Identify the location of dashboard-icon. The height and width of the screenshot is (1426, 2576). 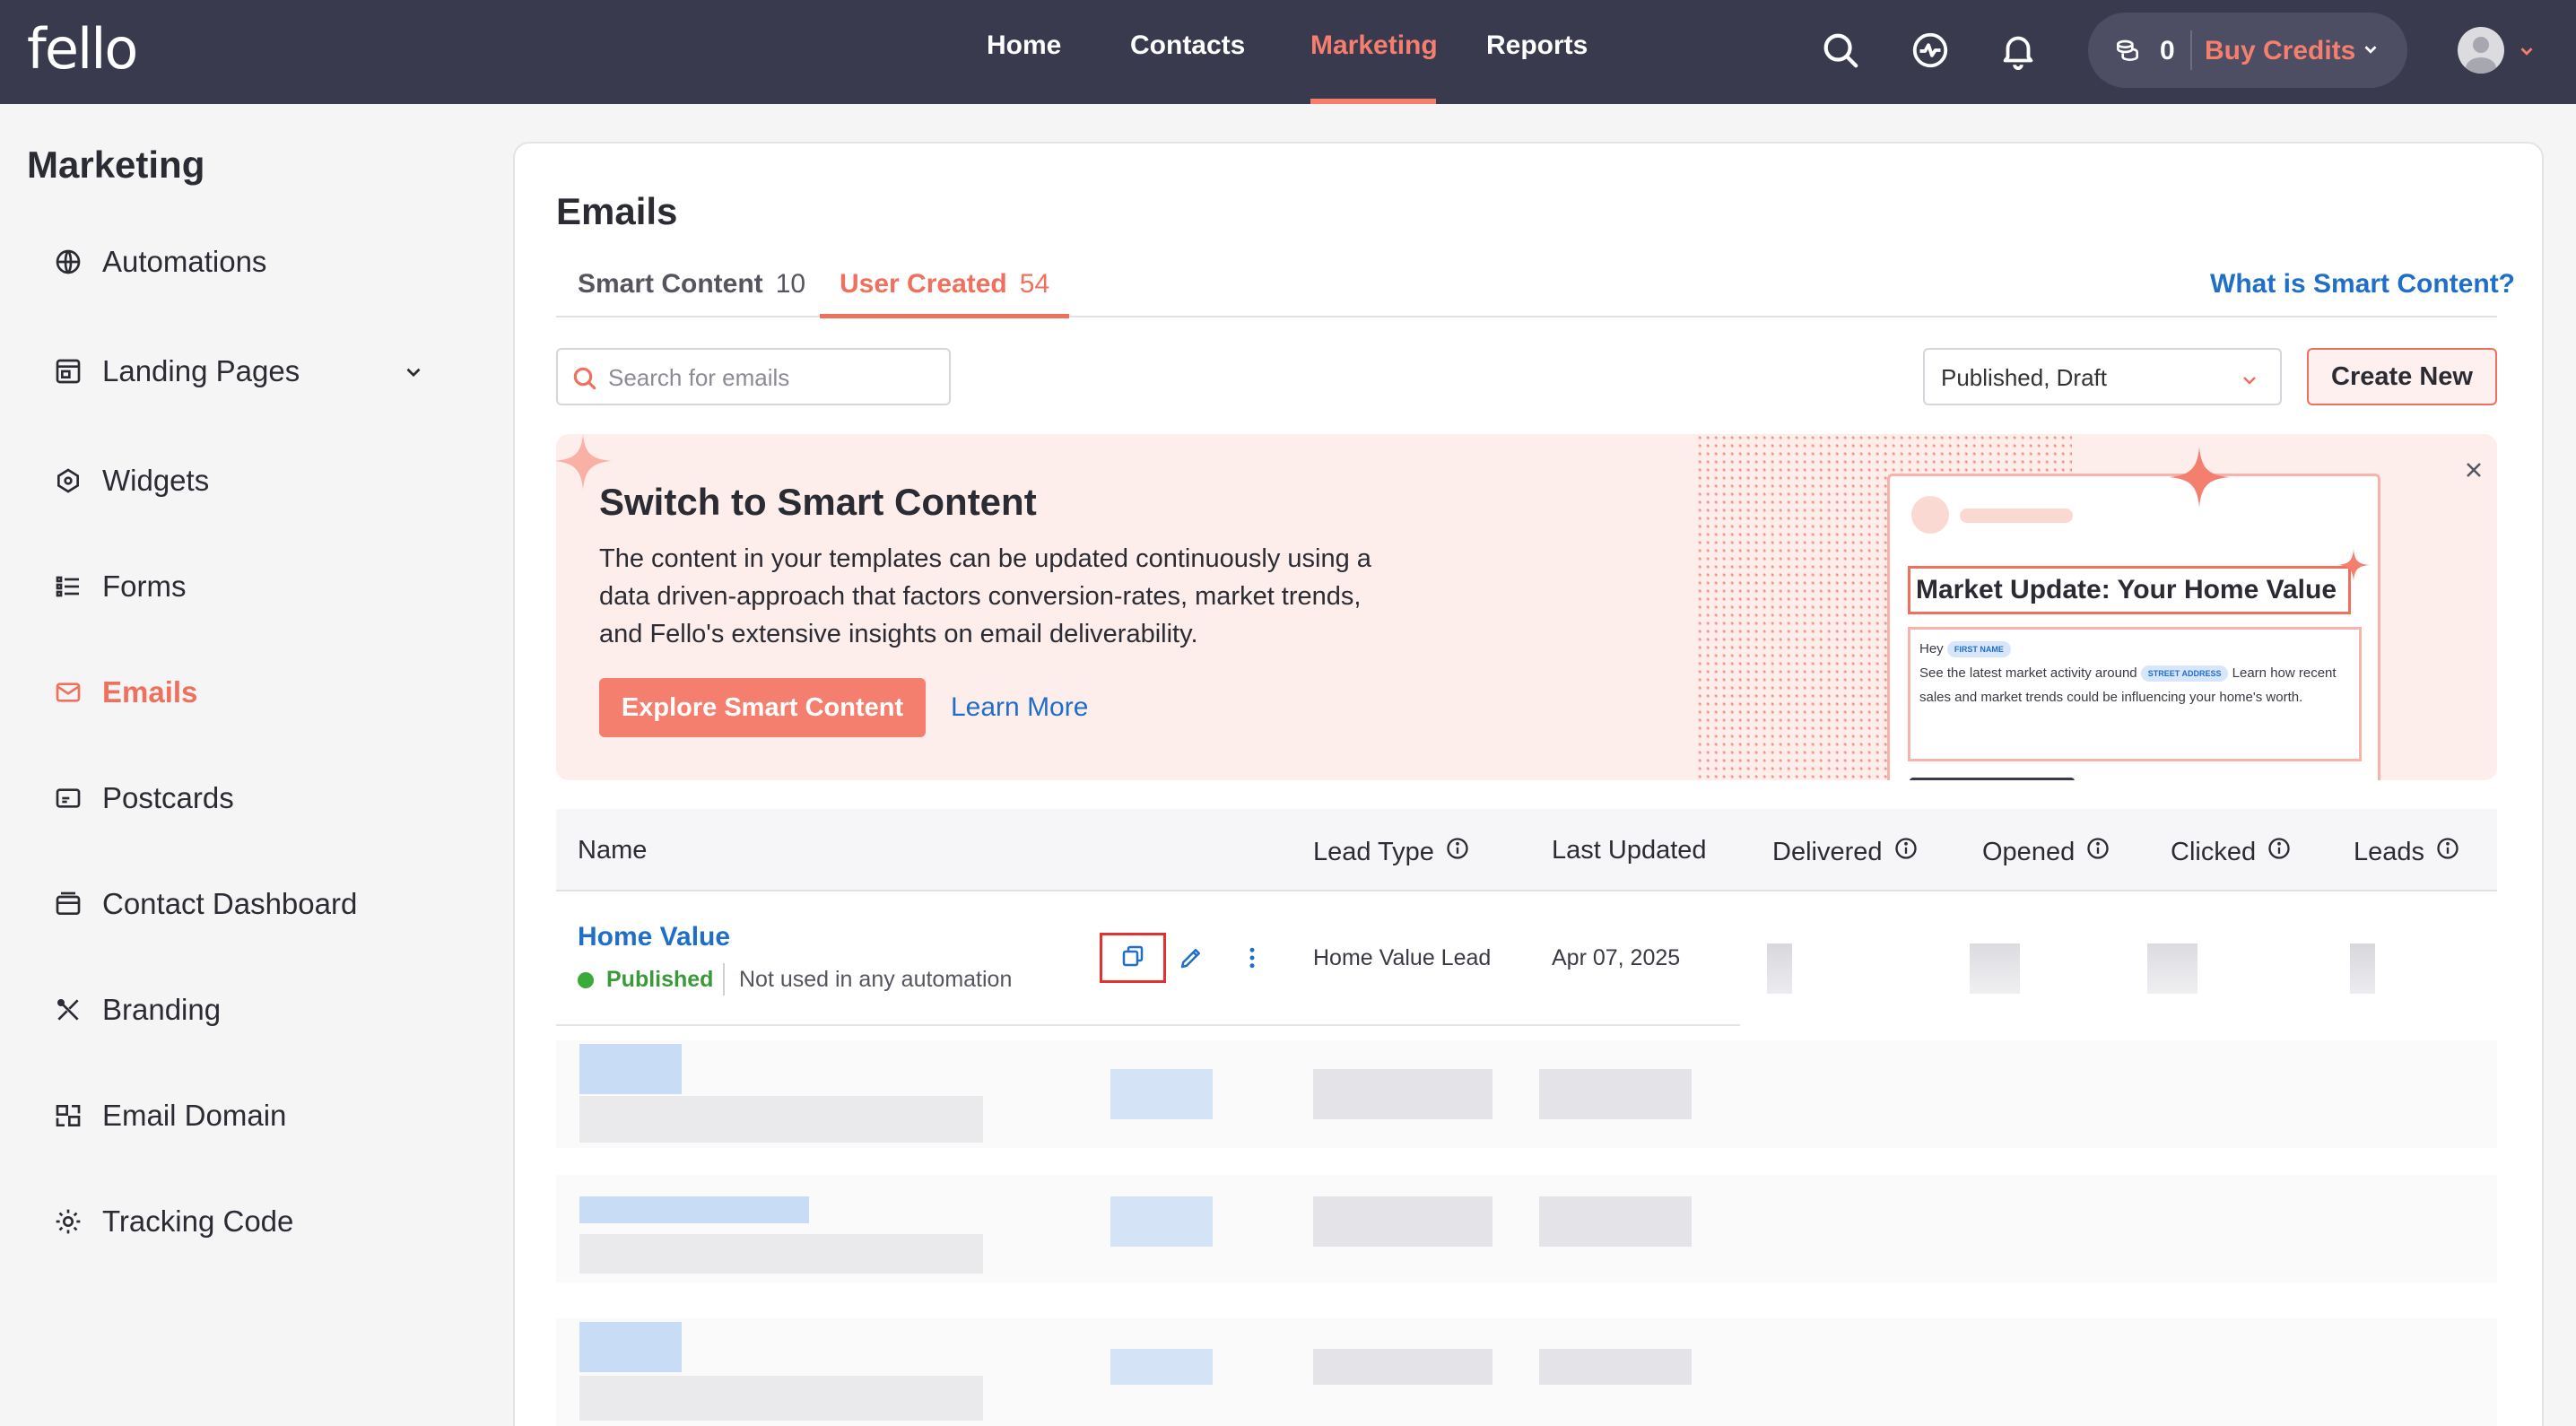
(68, 904).